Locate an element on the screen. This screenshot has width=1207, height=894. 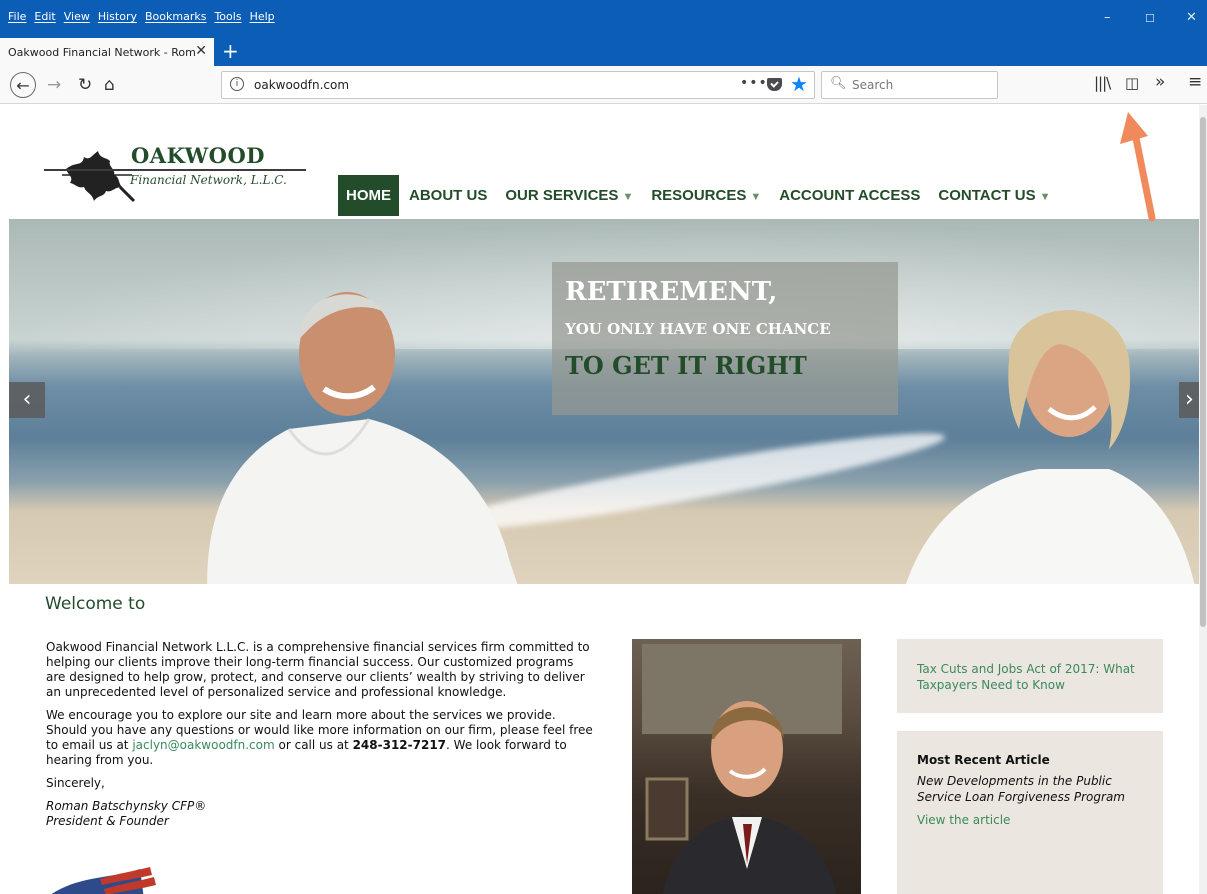
tab-close-icon: ✕ is located at coordinates (201, 51).